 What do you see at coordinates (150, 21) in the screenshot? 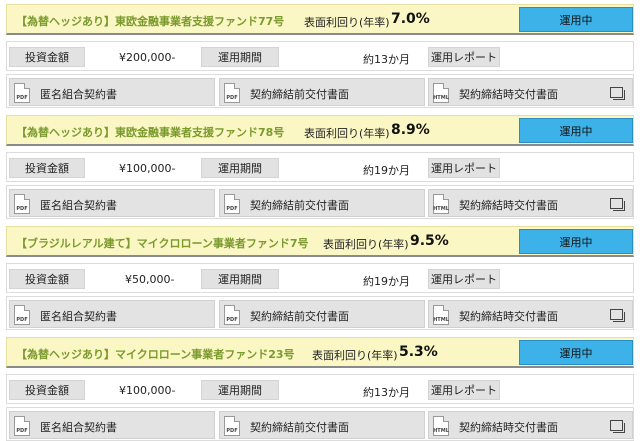
I see `fund-title: 【為替ヘッジあり】東欧金融事業者支援ファンド77号` at bounding box center [150, 21].